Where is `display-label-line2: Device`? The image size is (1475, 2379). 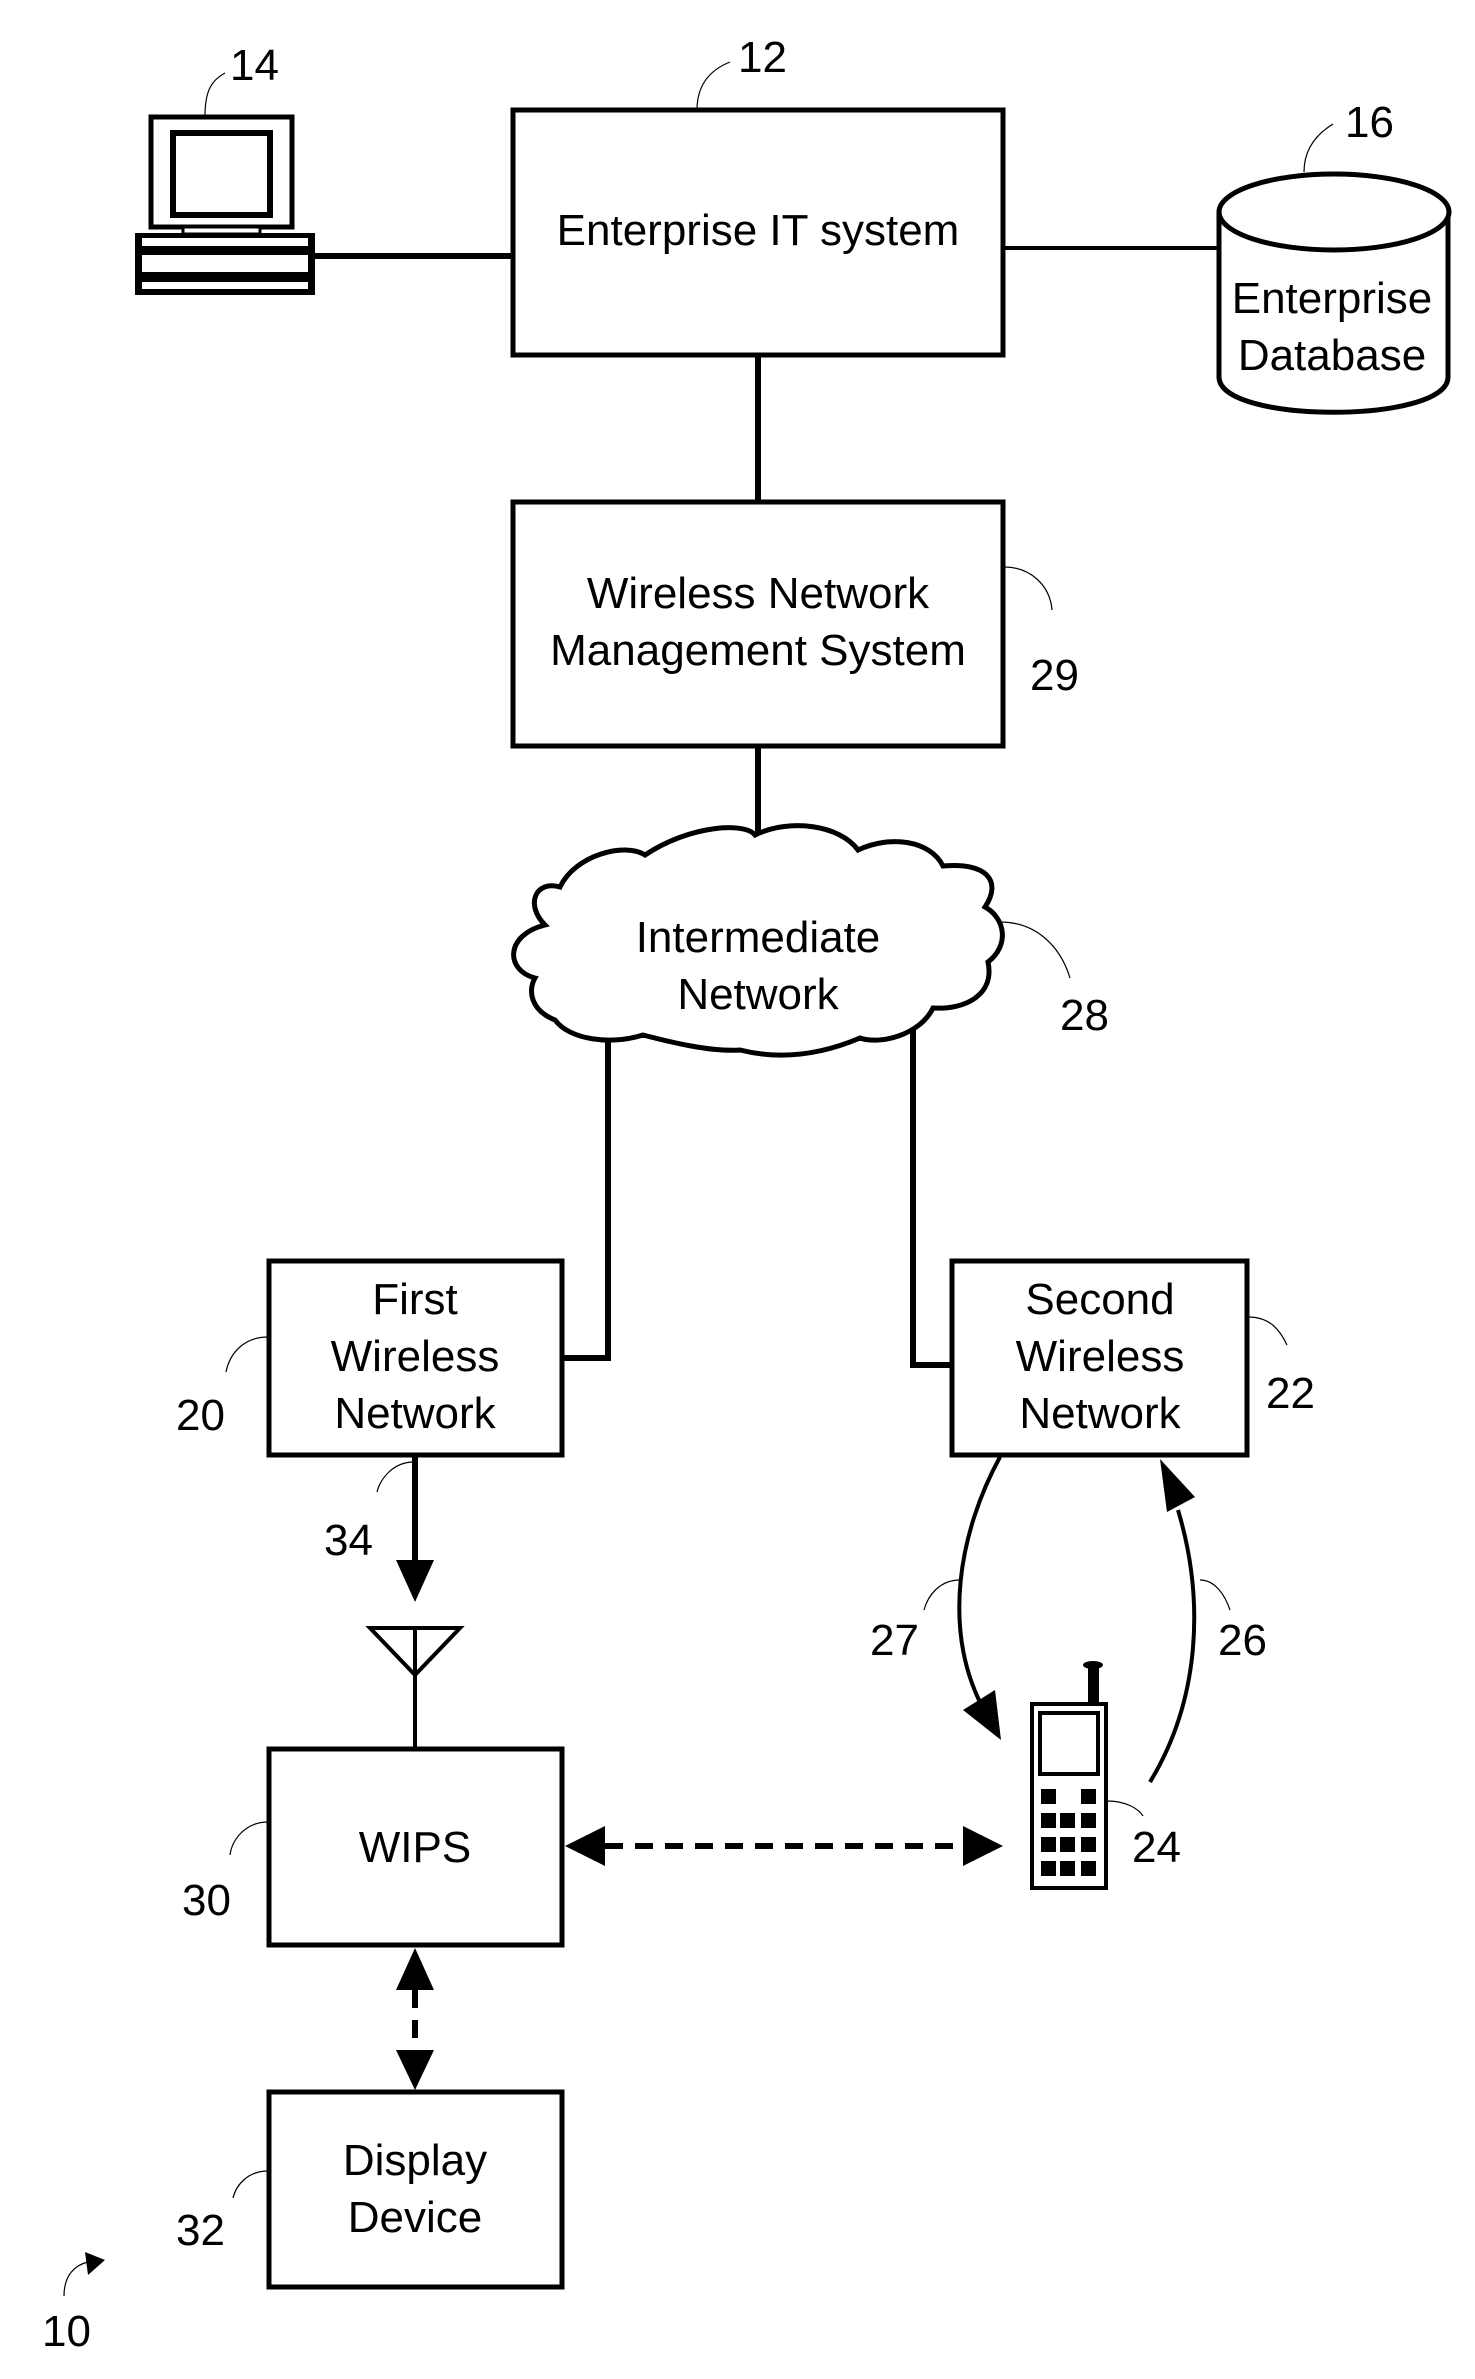 display-label-line2: Device is located at coordinates (415, 2217).